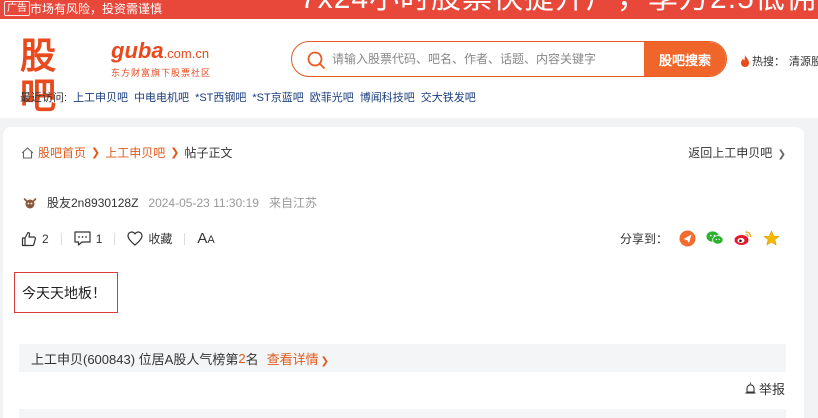 The image size is (818, 418). I want to click on logo-en: guba.com.cn, so click(160, 52).